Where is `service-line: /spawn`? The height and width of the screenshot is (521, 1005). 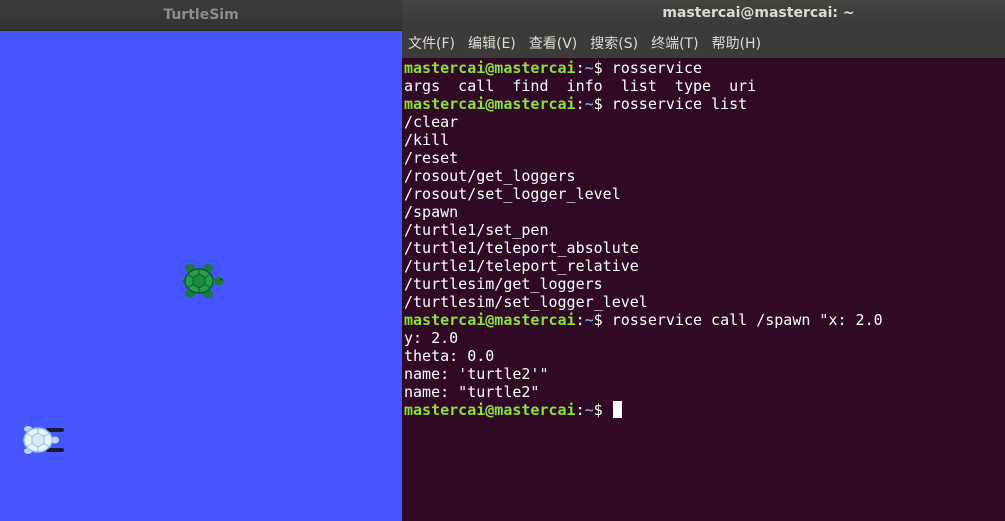 service-line: /spawn is located at coordinates (431, 212).